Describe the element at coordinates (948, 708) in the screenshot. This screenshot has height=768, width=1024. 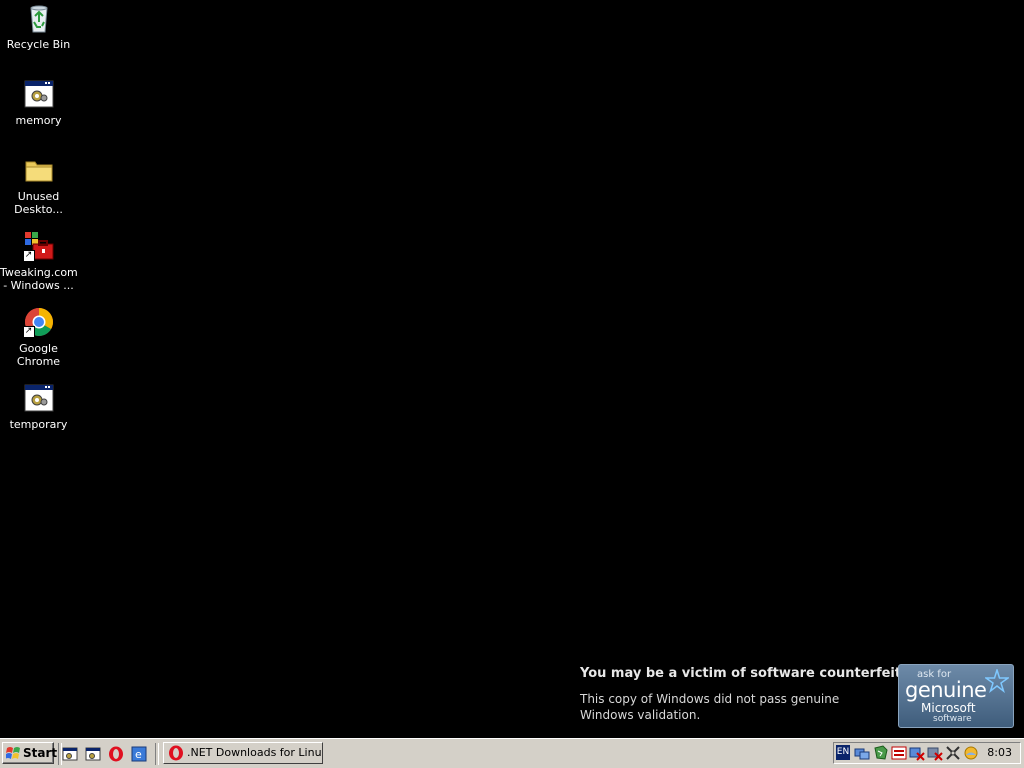
I see `badge-microsoft: Microsoft` at that location.